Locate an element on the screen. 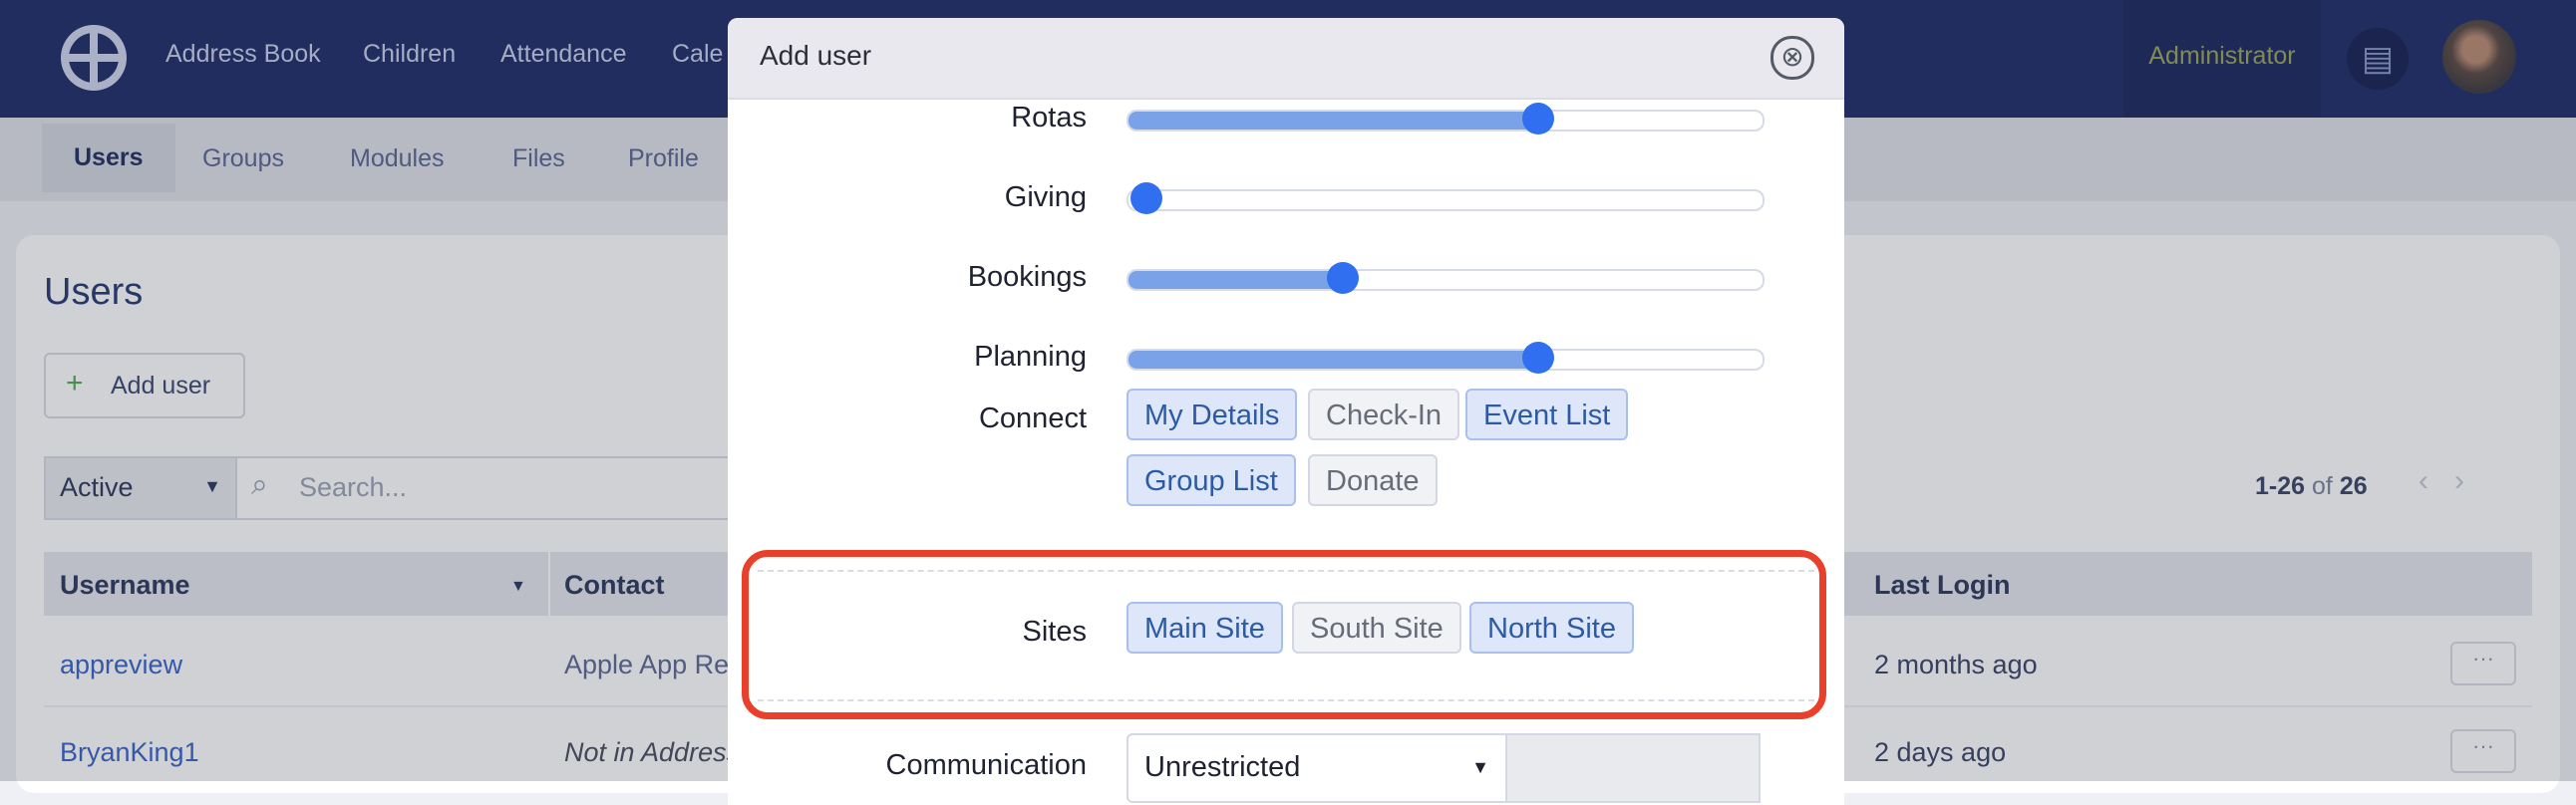  permission-label-bookings: Bookings is located at coordinates (1027, 277).